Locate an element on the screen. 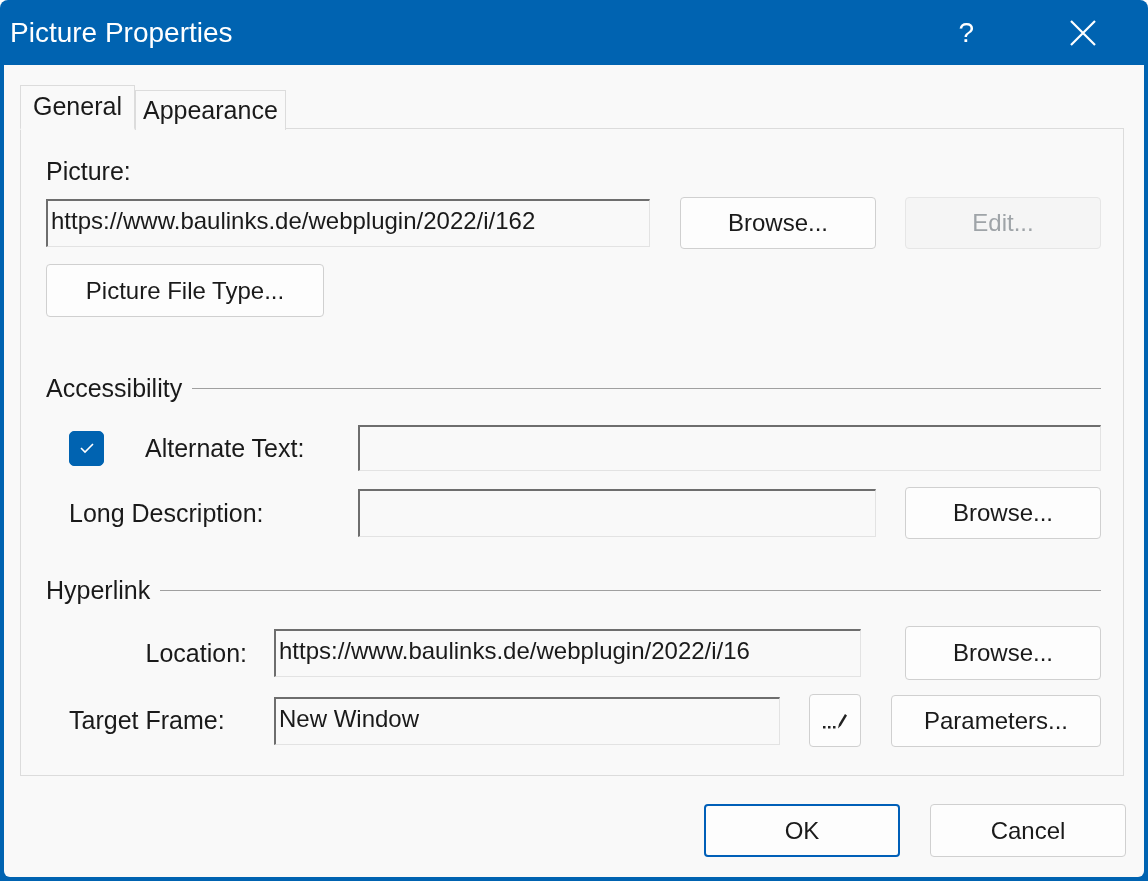 The image size is (1148, 881). dots-pencil-icon is located at coordinates (835, 720).